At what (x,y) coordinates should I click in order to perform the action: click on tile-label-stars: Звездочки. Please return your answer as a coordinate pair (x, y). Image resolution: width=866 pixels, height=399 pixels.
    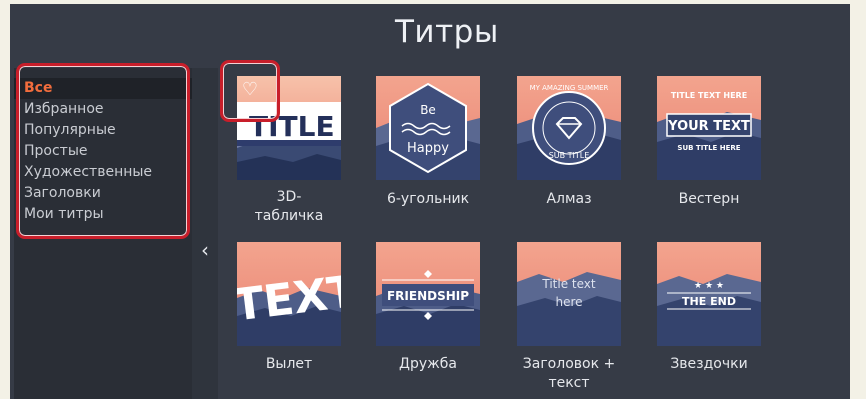
    Looking at the image, I should click on (709, 364).